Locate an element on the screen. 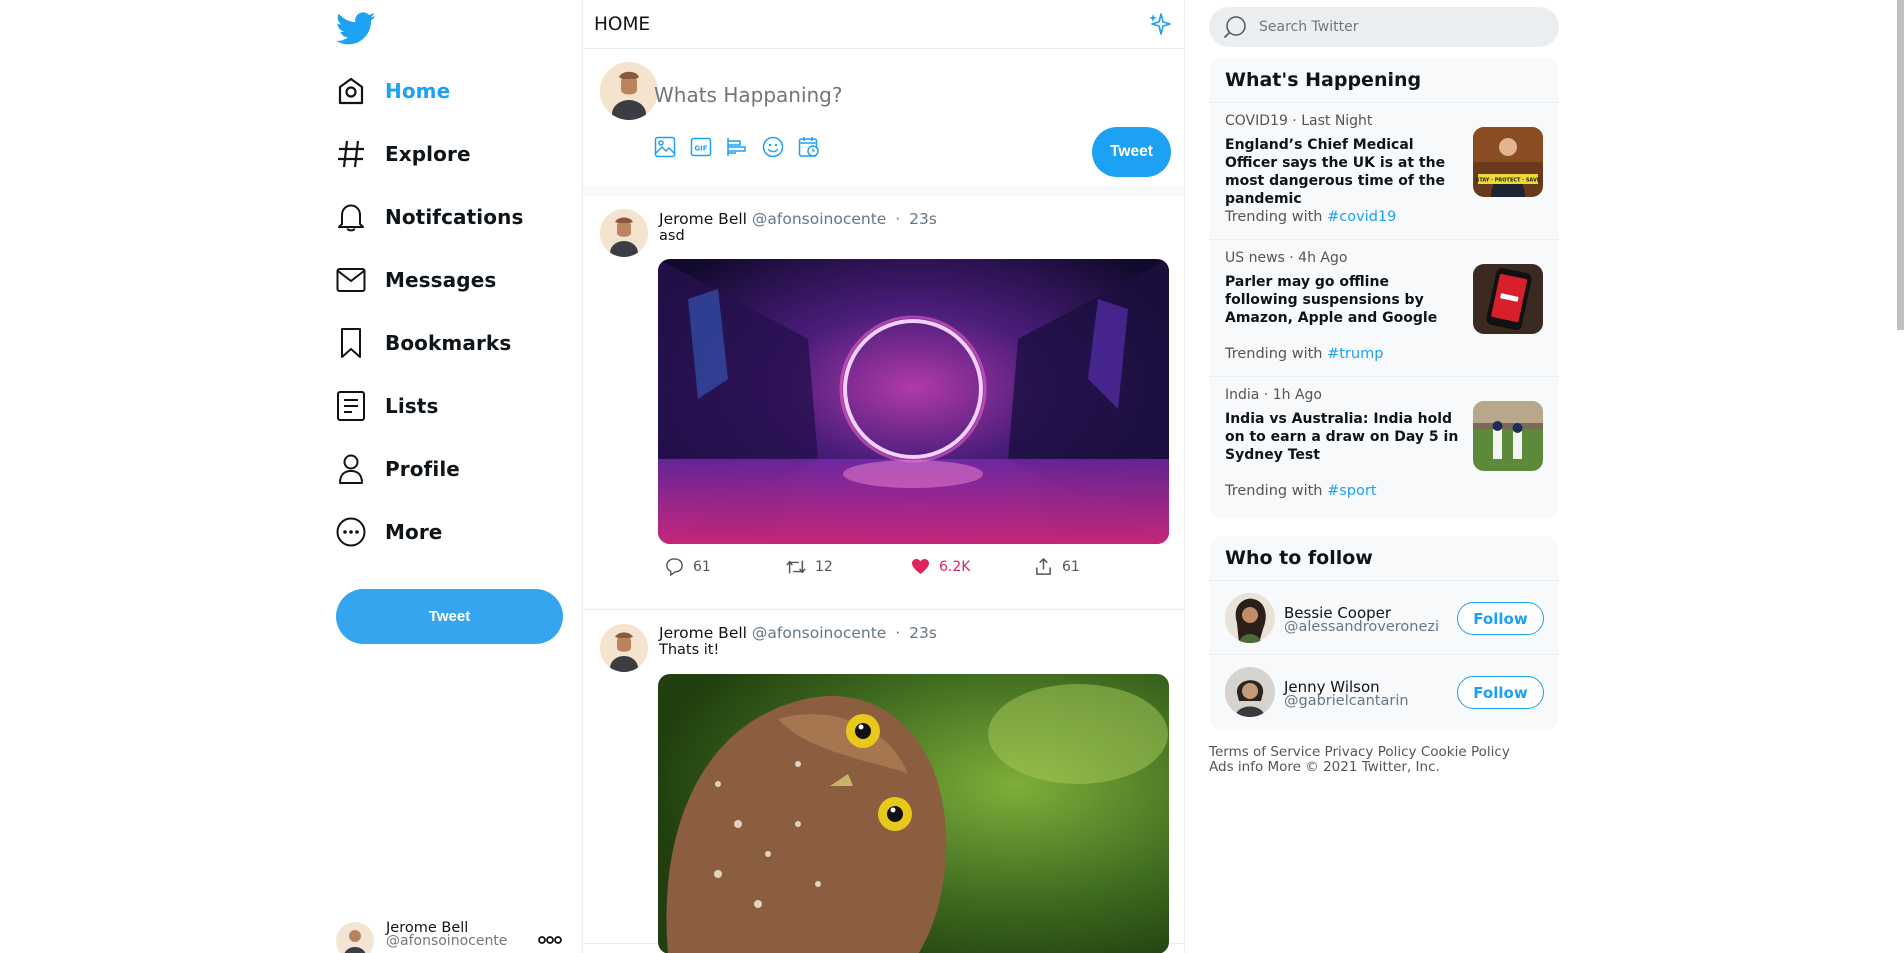 The image size is (1904, 953). nav-item-notifications: Notifcations is located at coordinates (446, 217).